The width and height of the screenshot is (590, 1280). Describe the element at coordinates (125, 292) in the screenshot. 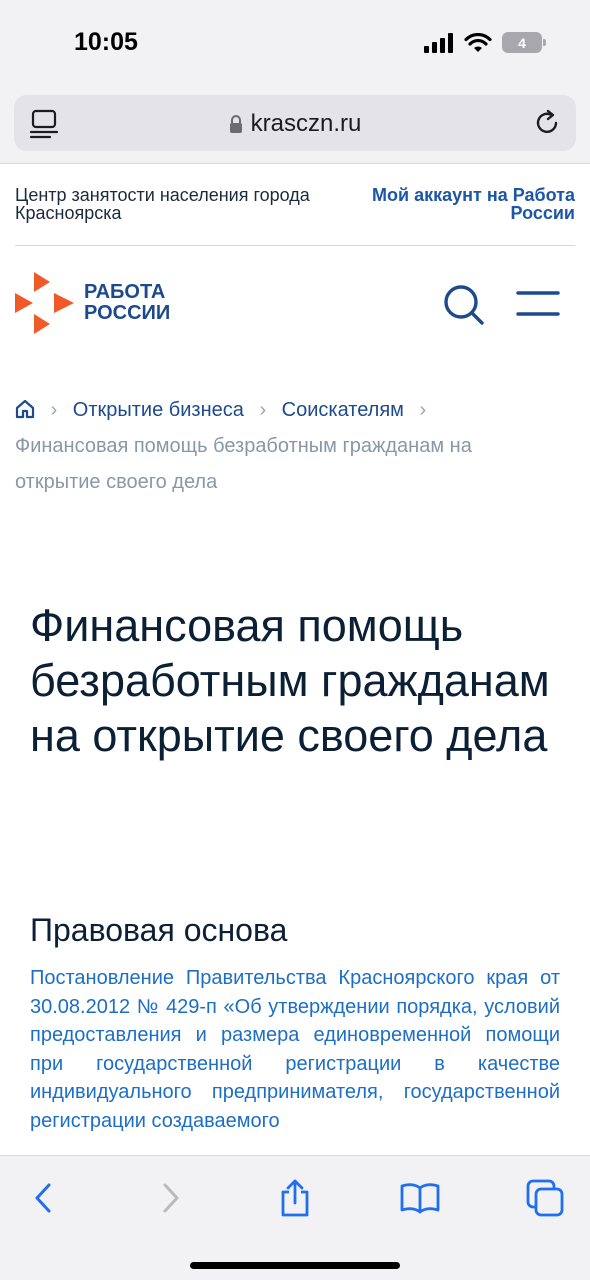

I see `logo-line-1: РАБОТА` at that location.